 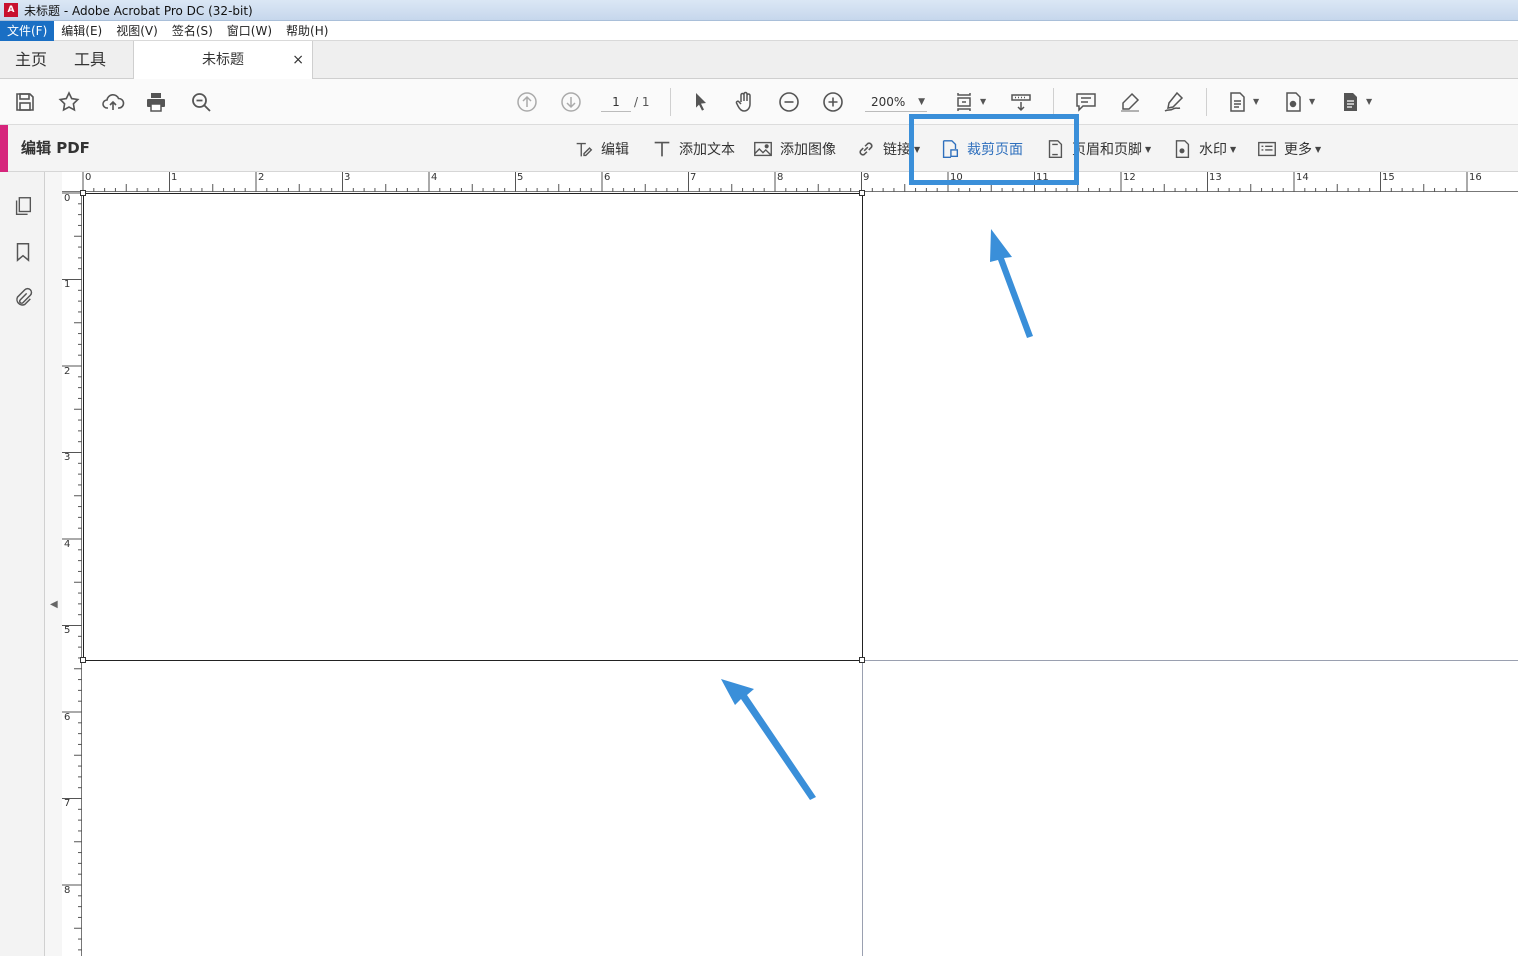 What do you see at coordinates (1293, 102) in the screenshot?
I see `document-settings-icon` at bounding box center [1293, 102].